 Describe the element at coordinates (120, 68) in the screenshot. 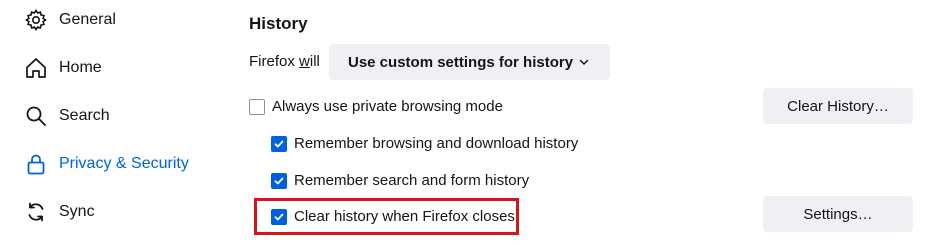

I see `sidebar-item-home: Home` at that location.